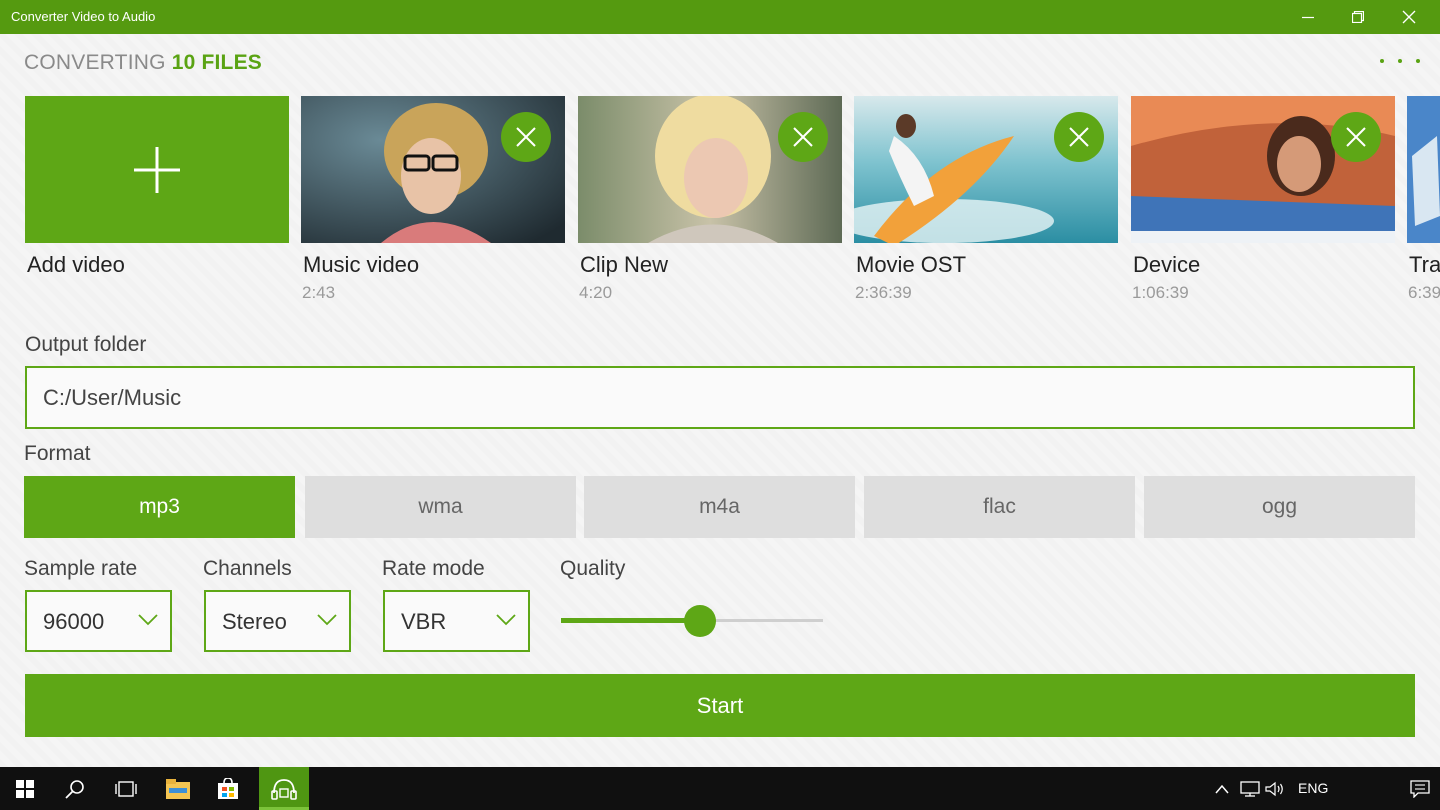  I want to click on plus-icon, so click(157, 169).